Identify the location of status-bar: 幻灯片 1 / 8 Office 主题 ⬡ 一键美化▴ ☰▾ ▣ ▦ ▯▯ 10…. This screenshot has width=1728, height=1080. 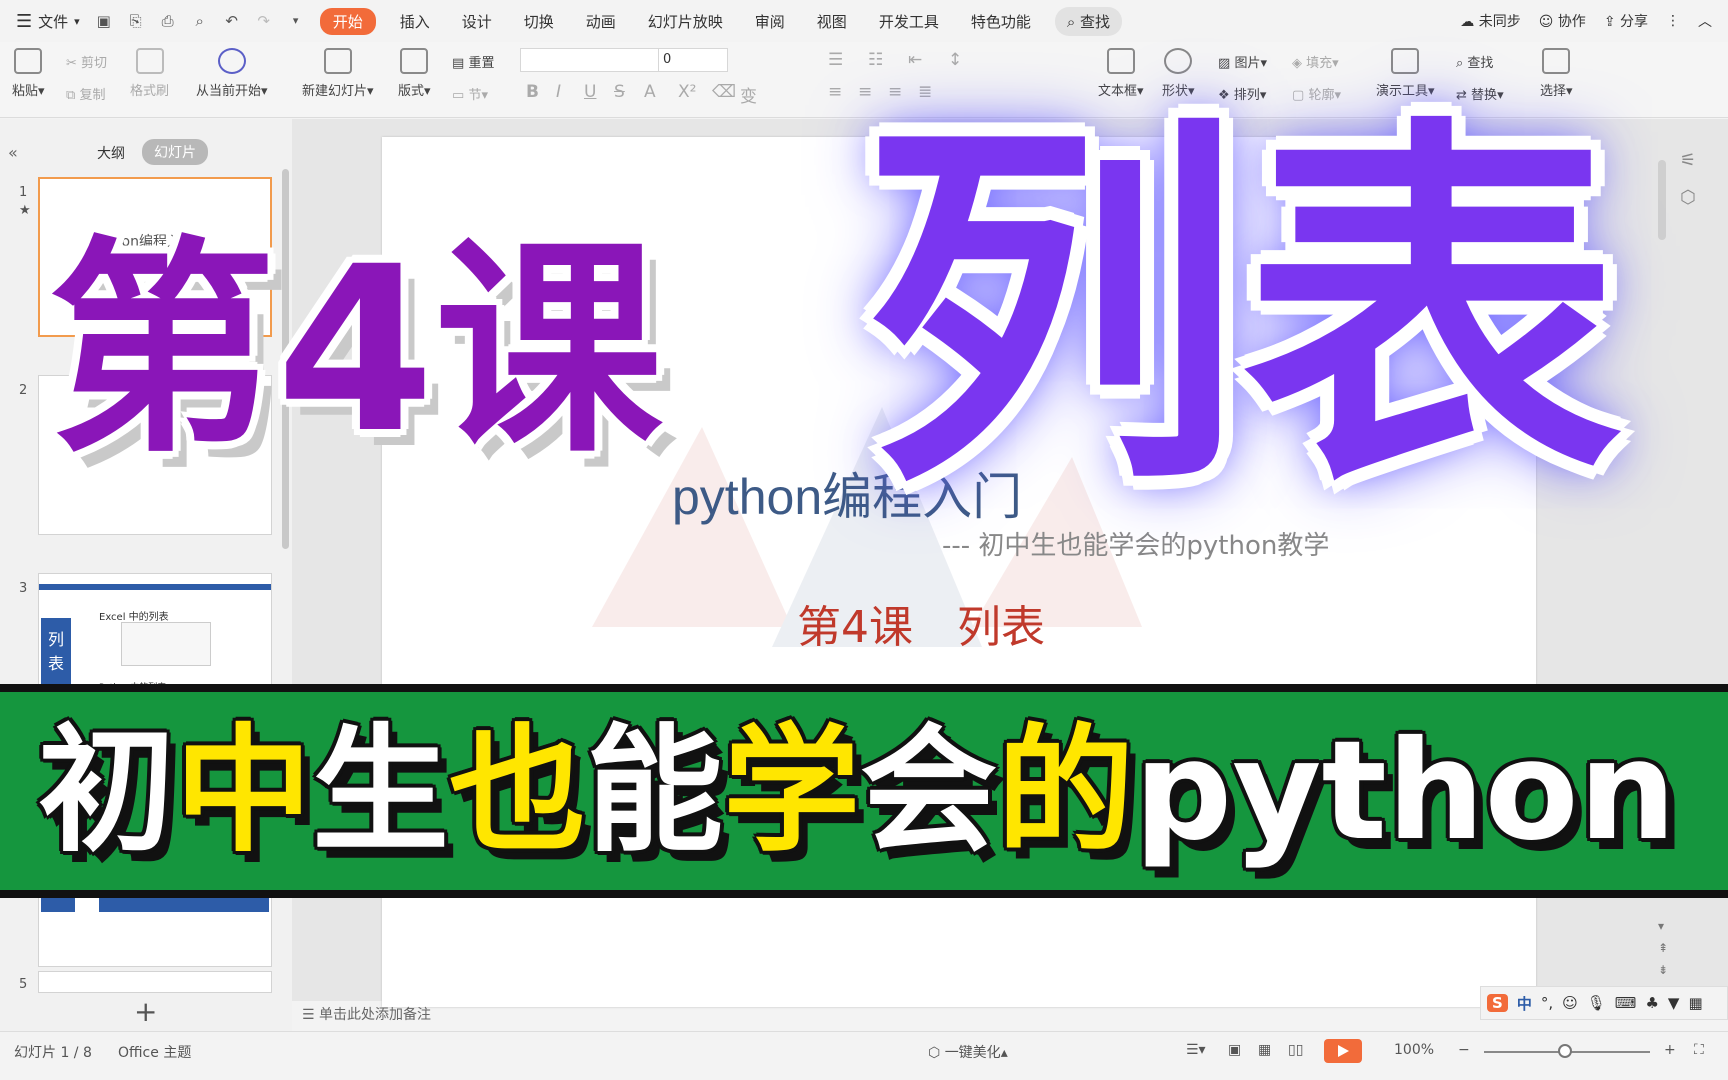
(864, 1050).